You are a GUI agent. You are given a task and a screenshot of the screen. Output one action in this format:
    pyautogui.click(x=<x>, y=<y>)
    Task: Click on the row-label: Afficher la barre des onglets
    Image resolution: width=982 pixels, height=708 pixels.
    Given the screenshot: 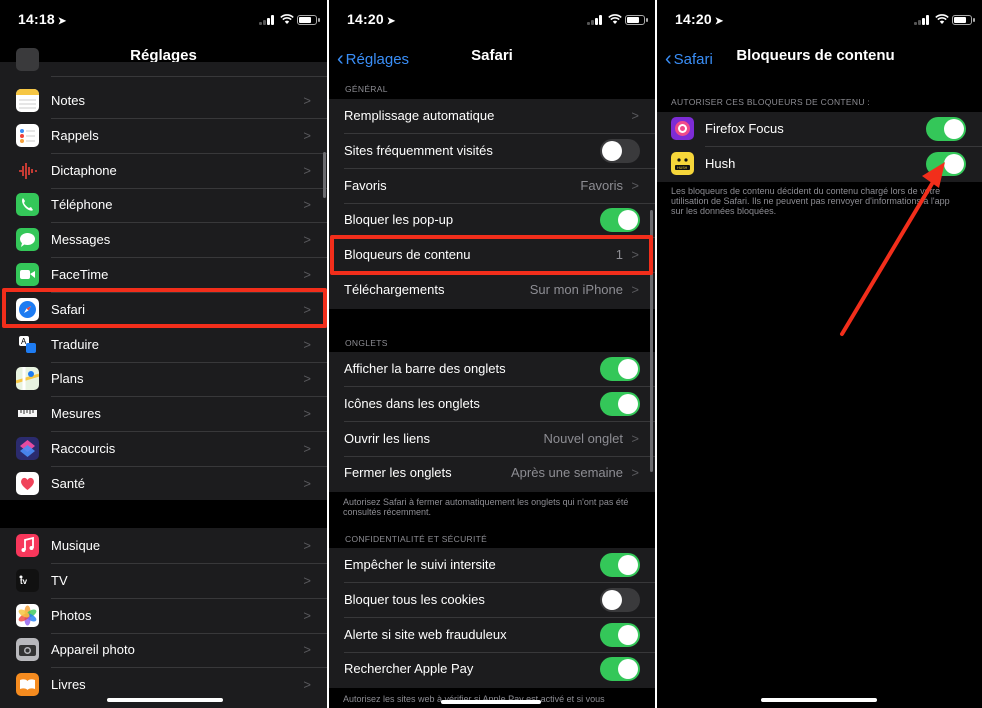 What is the action you would take?
    pyautogui.click(x=425, y=368)
    